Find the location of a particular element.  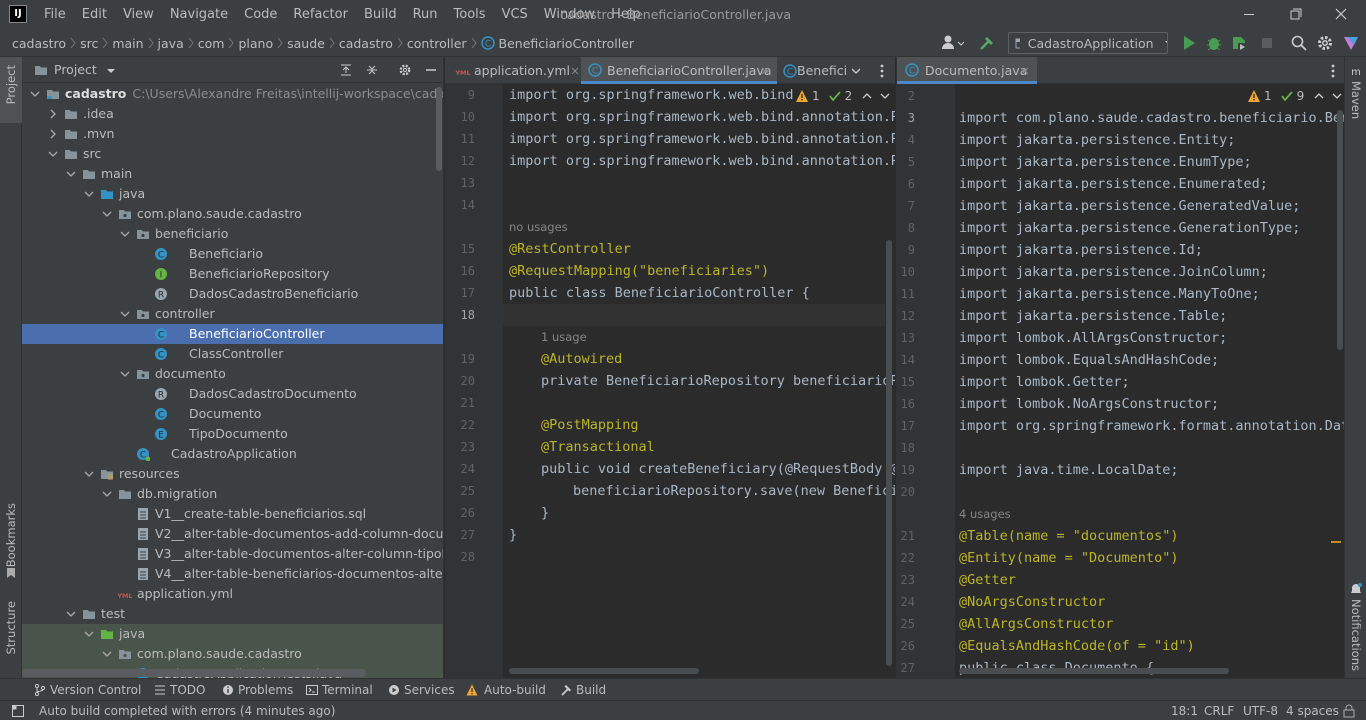

bookmarks-tool-tab: Bookmarks is located at coordinates (11, 535).